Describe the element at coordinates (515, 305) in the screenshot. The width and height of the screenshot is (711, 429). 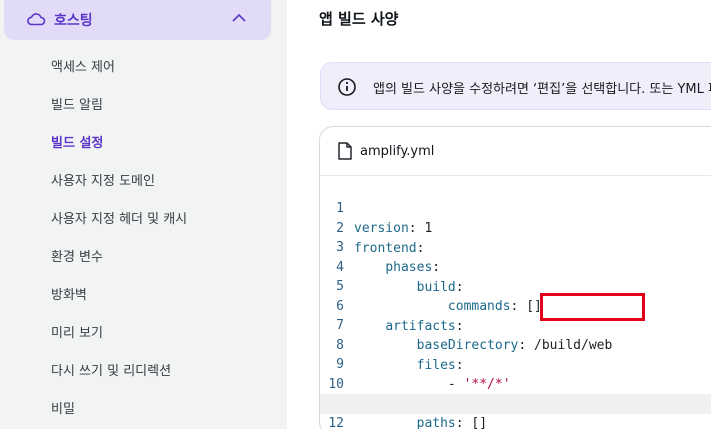
I see `code-line: 6 artifacts:` at that location.